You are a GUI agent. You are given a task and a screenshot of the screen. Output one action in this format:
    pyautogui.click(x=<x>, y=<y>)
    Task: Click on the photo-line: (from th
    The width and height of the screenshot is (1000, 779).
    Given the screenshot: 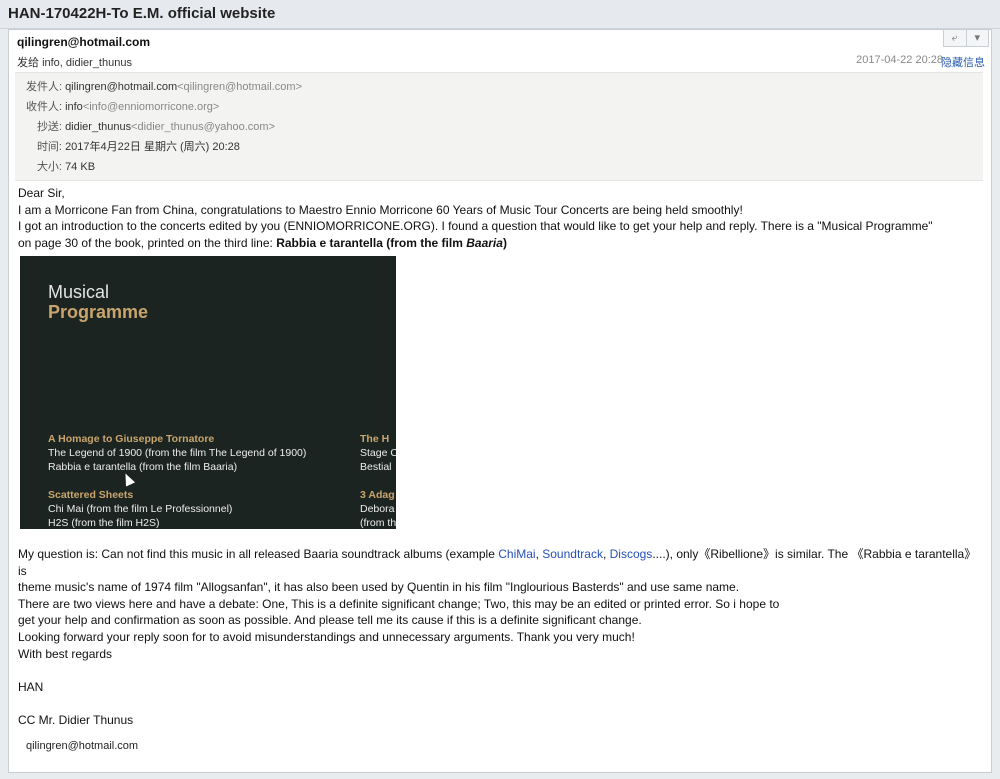 What is the action you would take?
    pyautogui.click(x=378, y=523)
    